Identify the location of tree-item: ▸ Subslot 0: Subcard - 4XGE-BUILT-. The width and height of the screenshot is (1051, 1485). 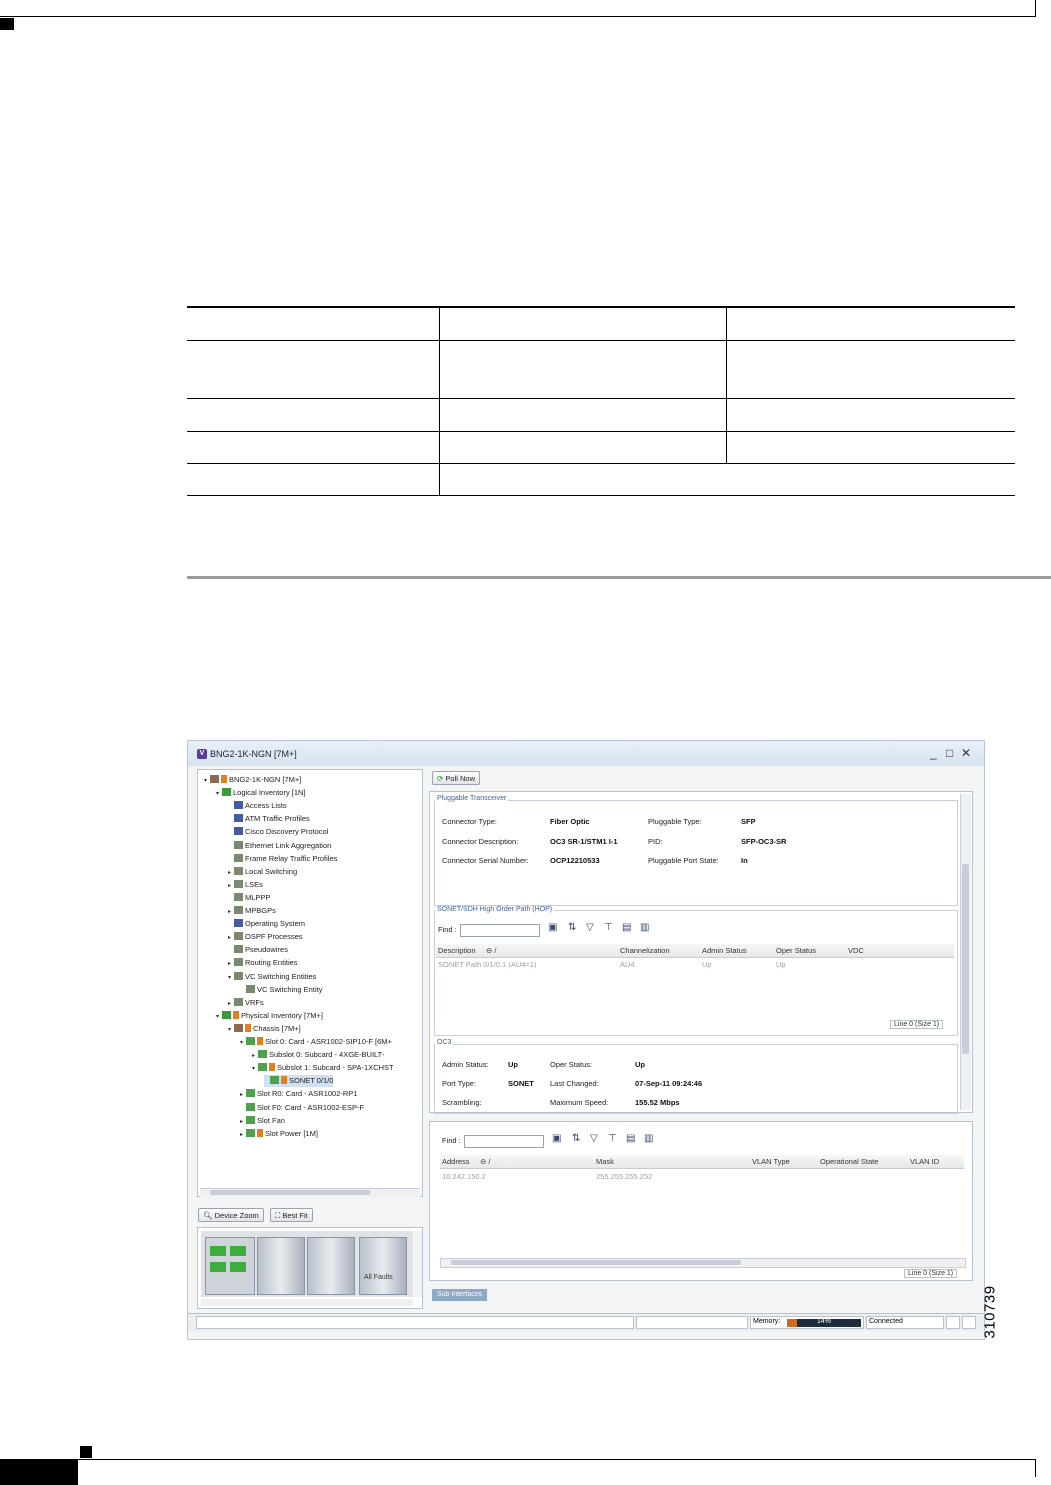
(318, 1055).